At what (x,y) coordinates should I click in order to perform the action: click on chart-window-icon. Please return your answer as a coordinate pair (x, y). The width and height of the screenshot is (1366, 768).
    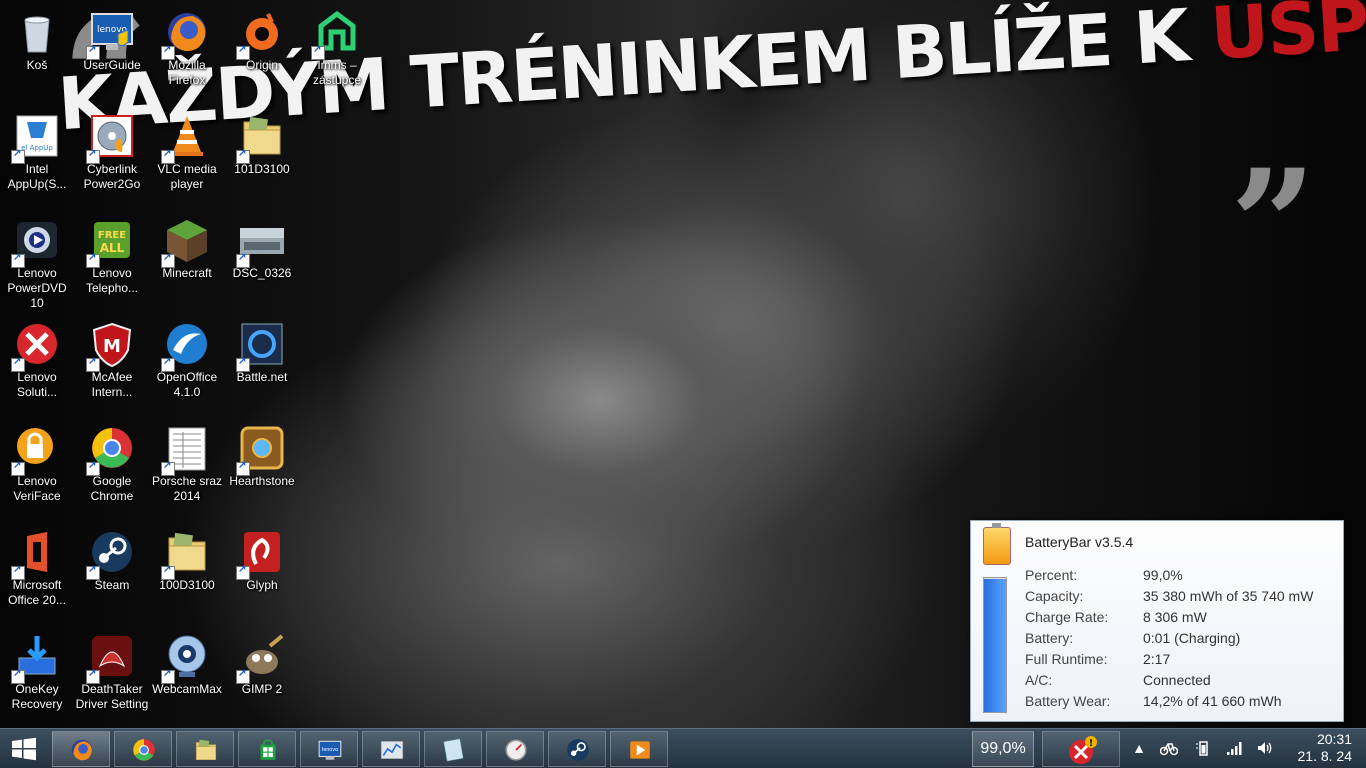
    Looking at the image, I should click on (392, 750).